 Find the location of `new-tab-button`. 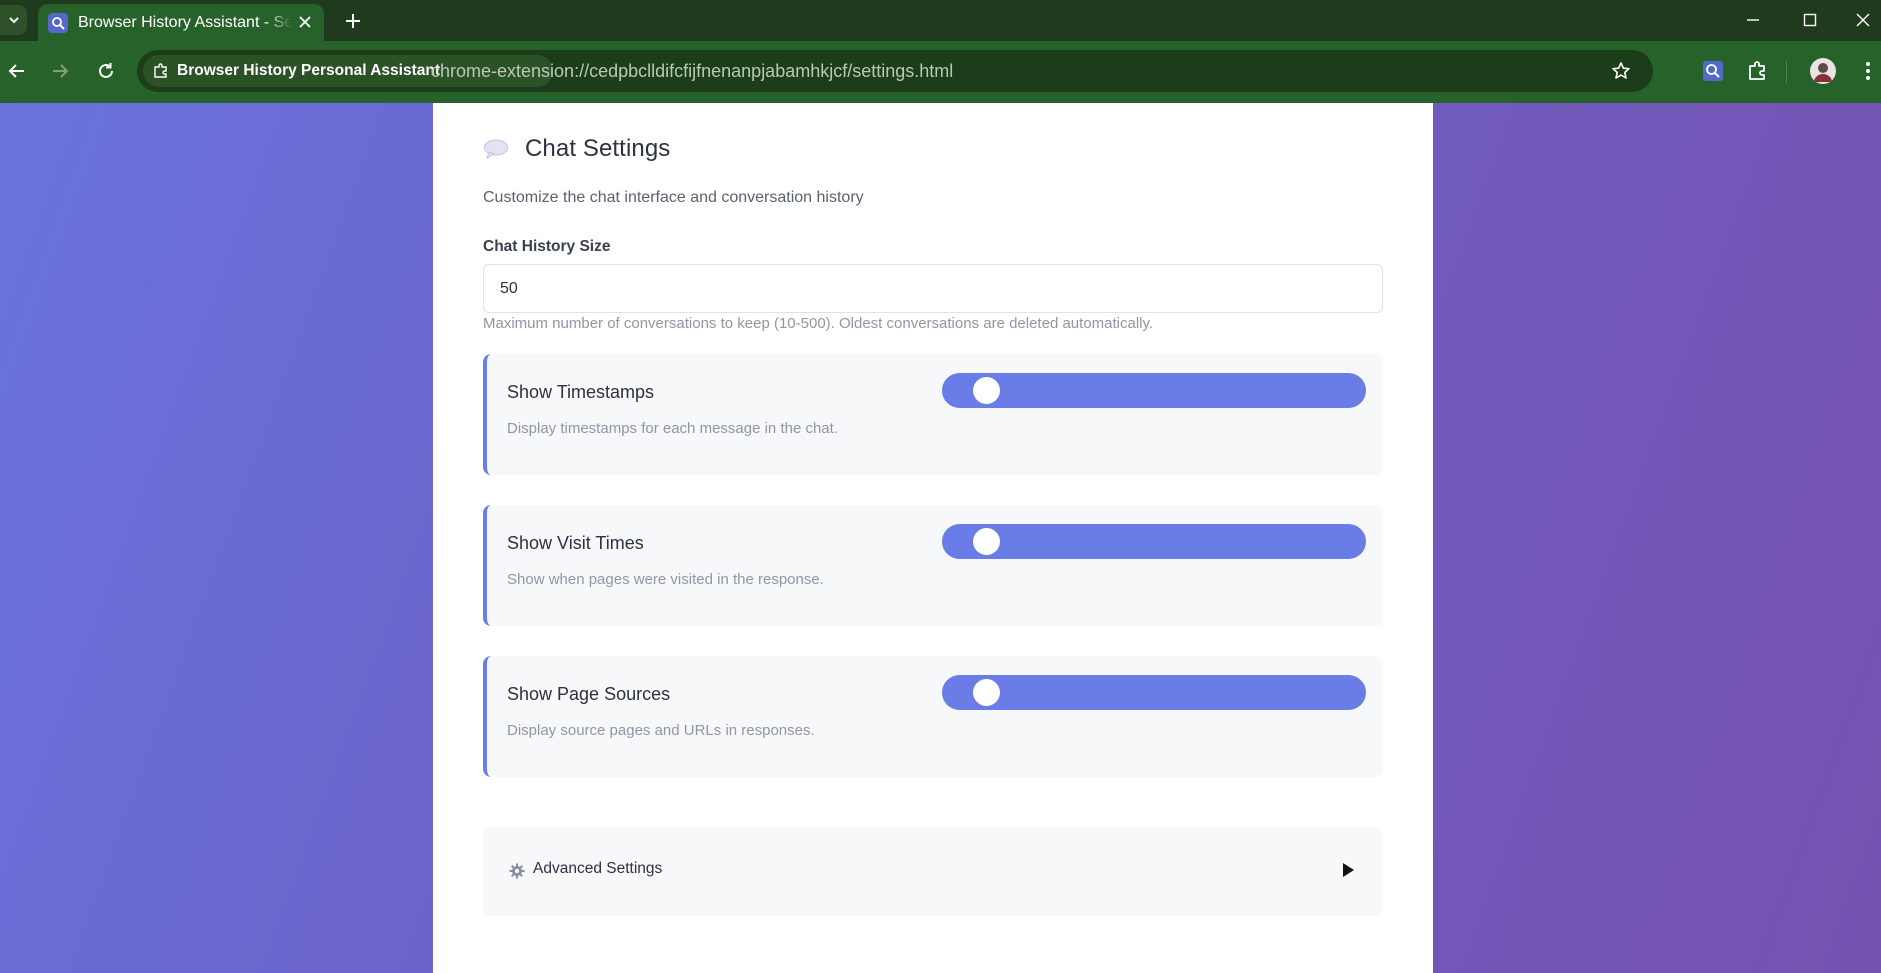

new-tab-button is located at coordinates (353, 21).